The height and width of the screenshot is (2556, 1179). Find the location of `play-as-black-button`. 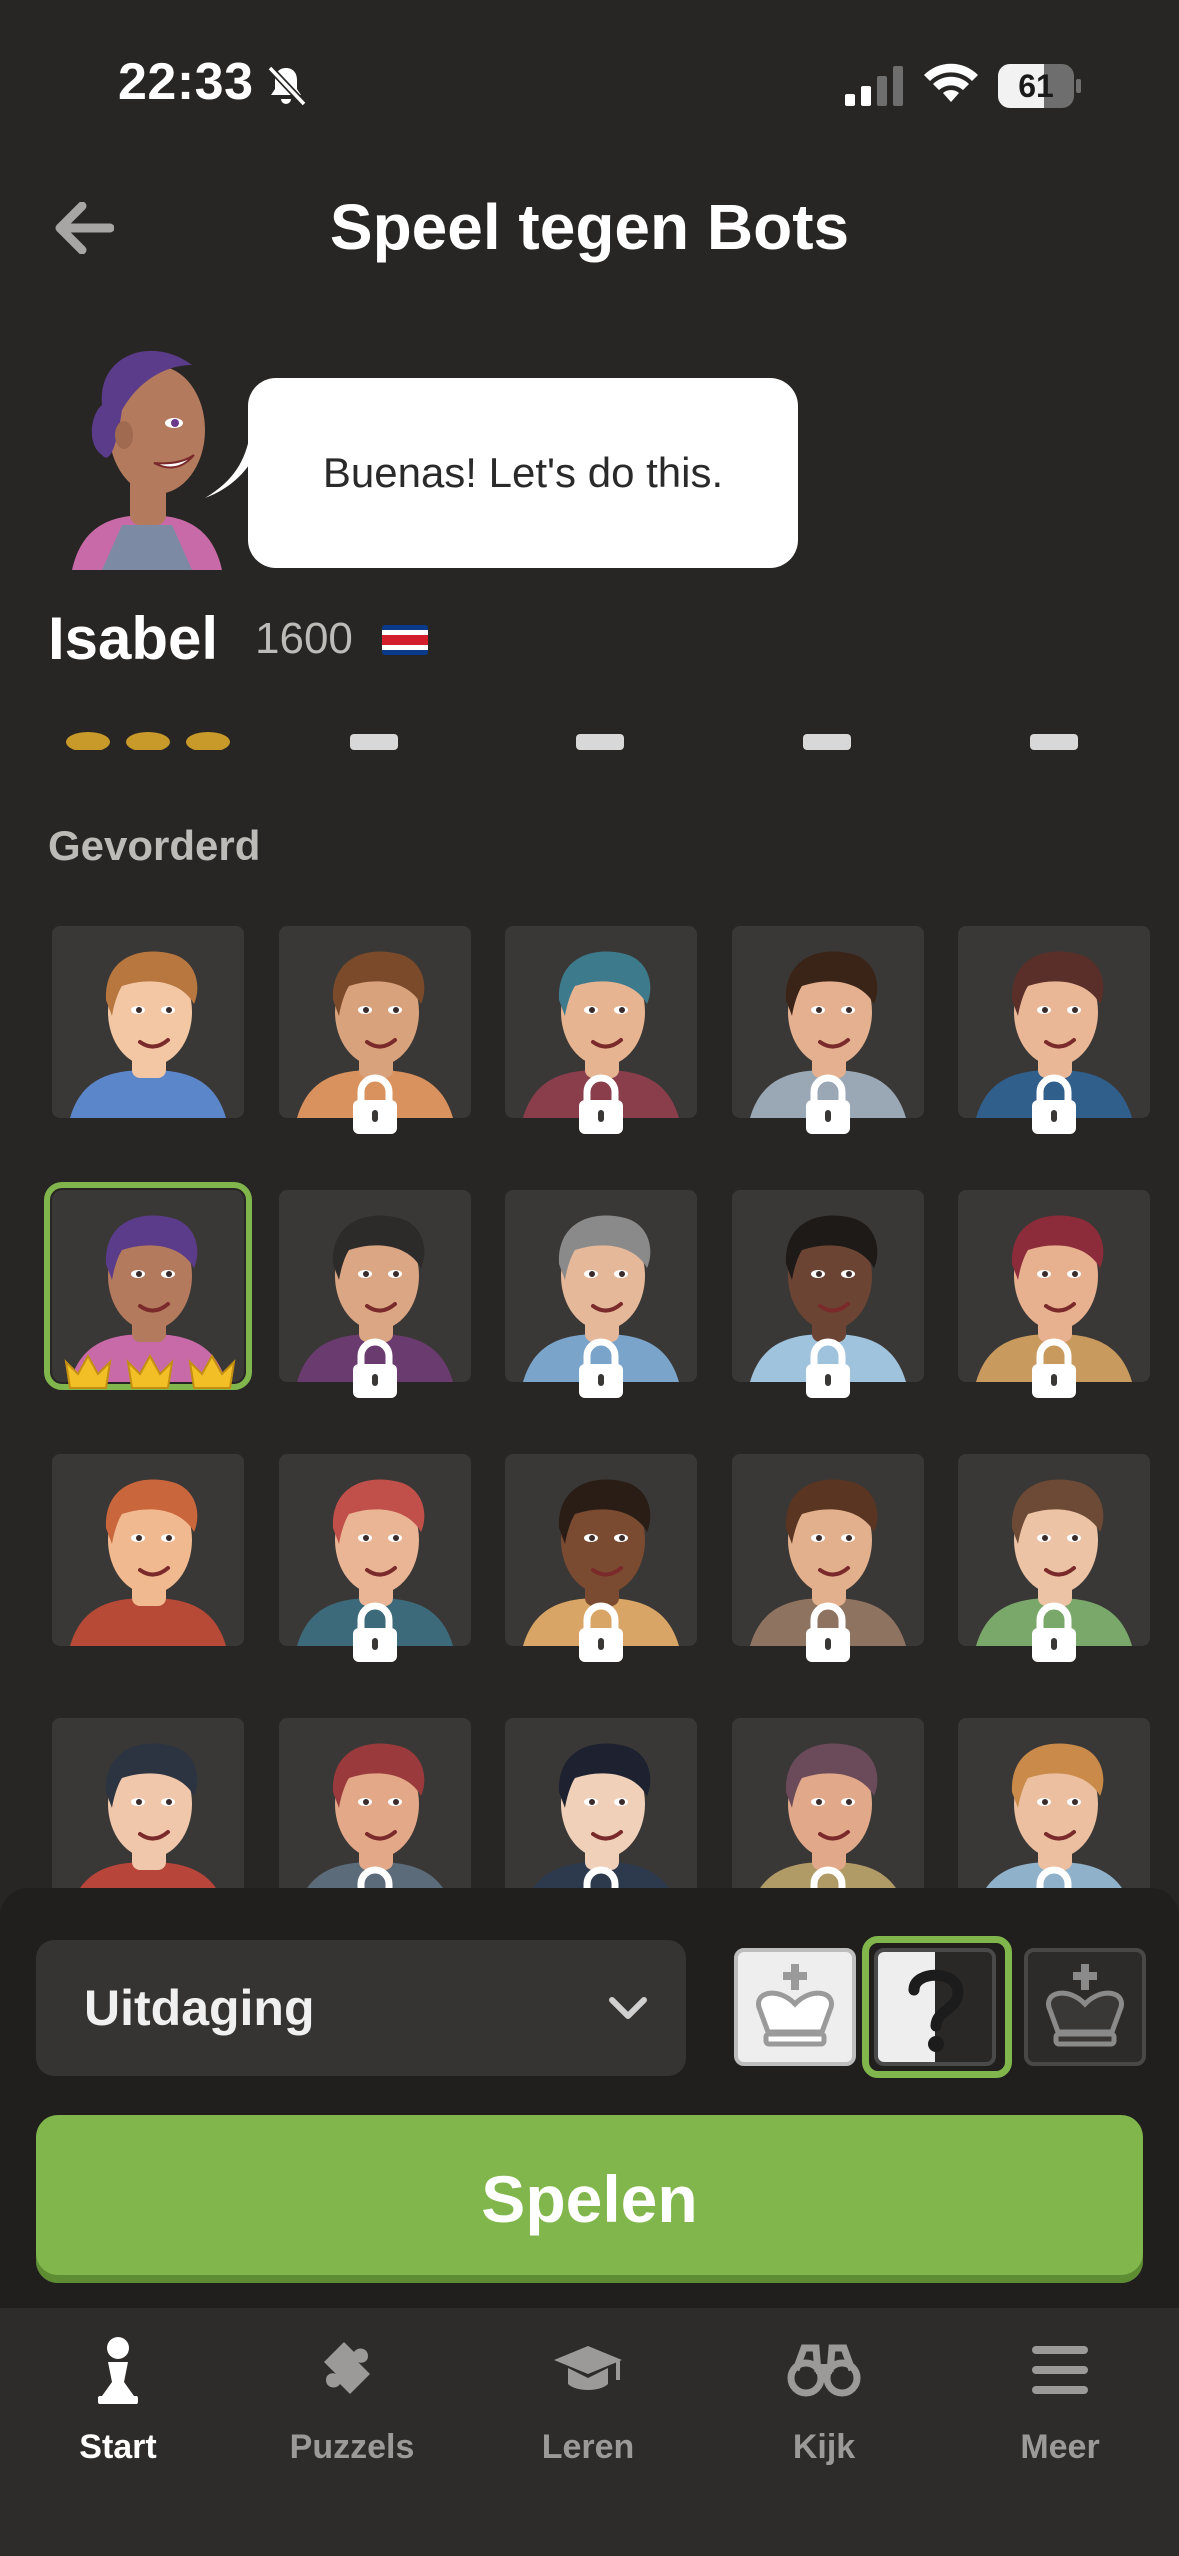

play-as-black-button is located at coordinates (1085, 2007).